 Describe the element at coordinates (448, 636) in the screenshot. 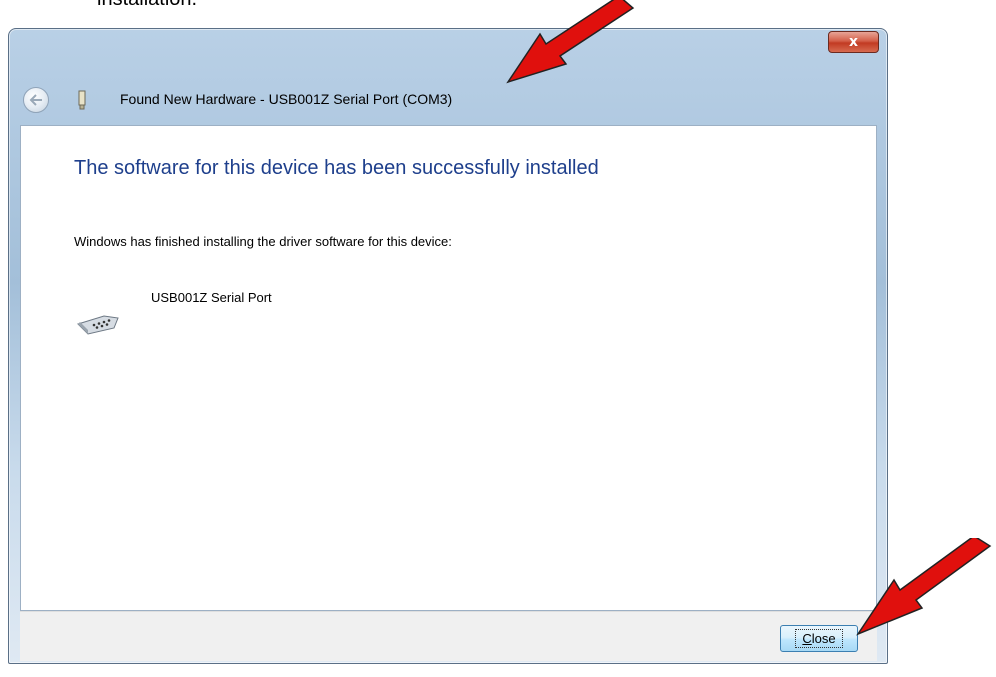

I see `dialog-footer: Close` at that location.